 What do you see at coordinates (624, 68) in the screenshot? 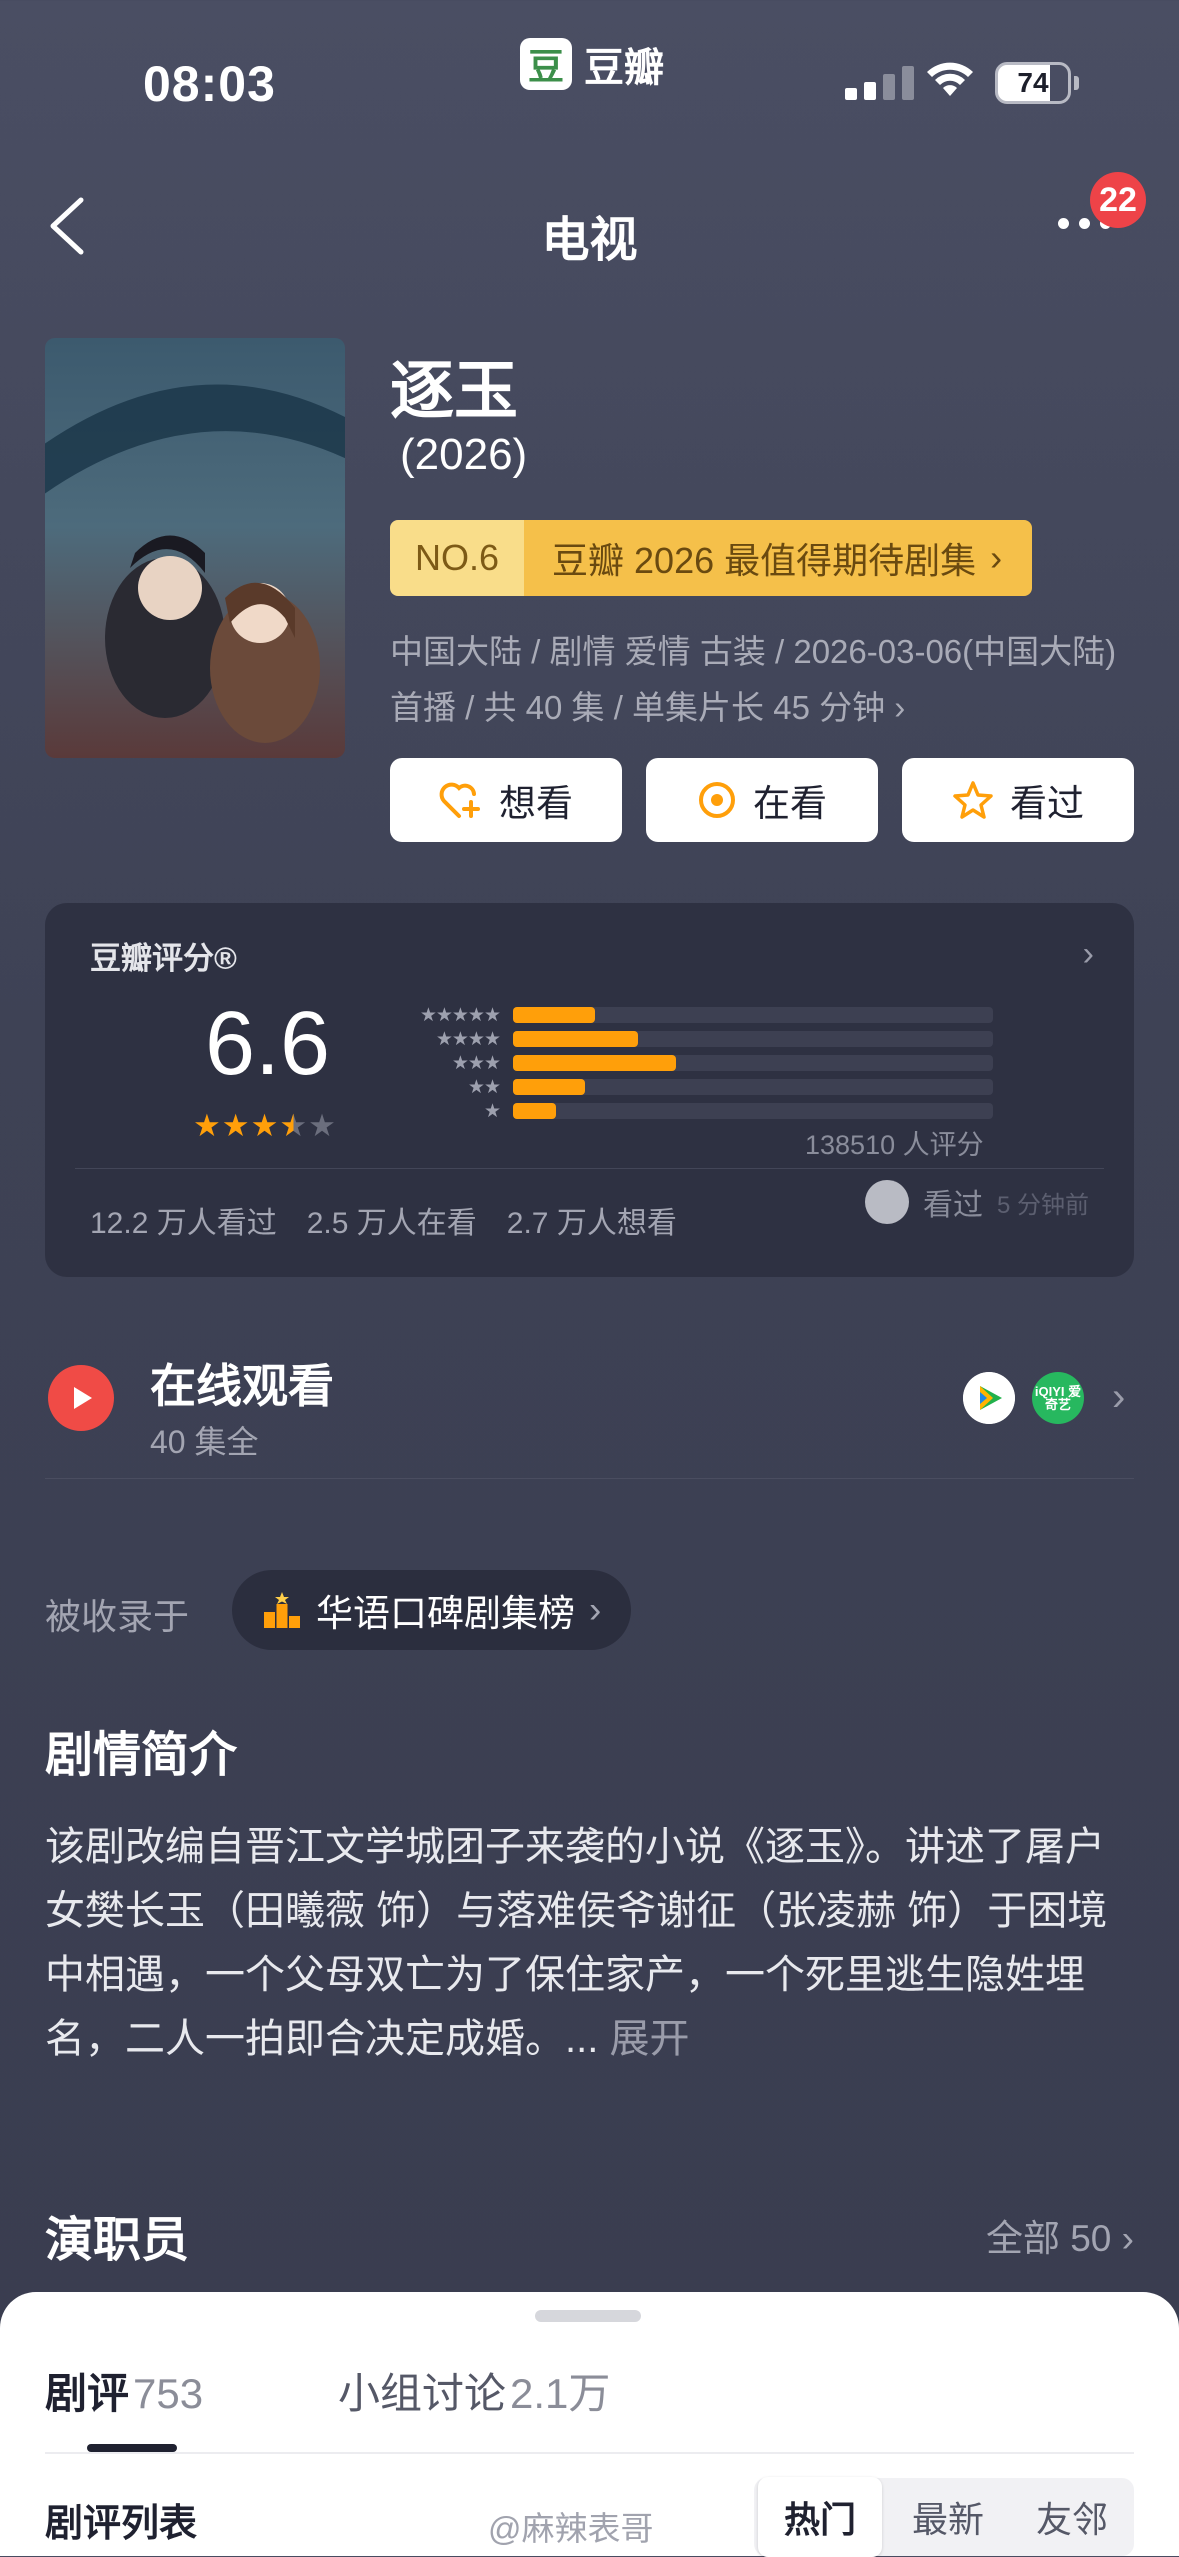
I see `app-name: 豆瓣` at bounding box center [624, 68].